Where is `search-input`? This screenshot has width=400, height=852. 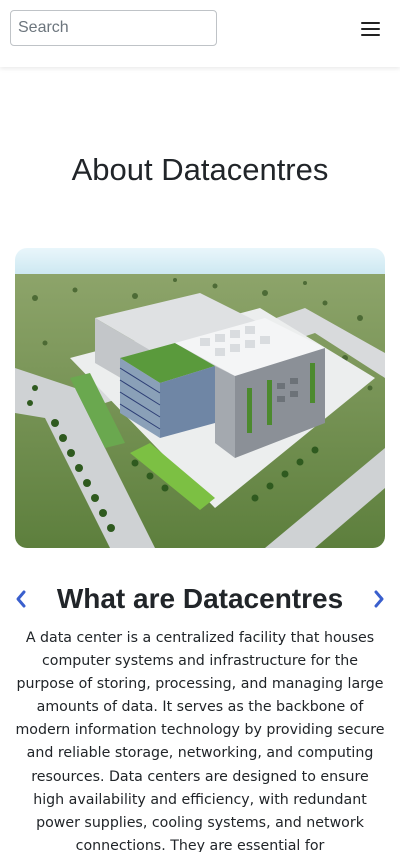 search-input is located at coordinates (113, 28).